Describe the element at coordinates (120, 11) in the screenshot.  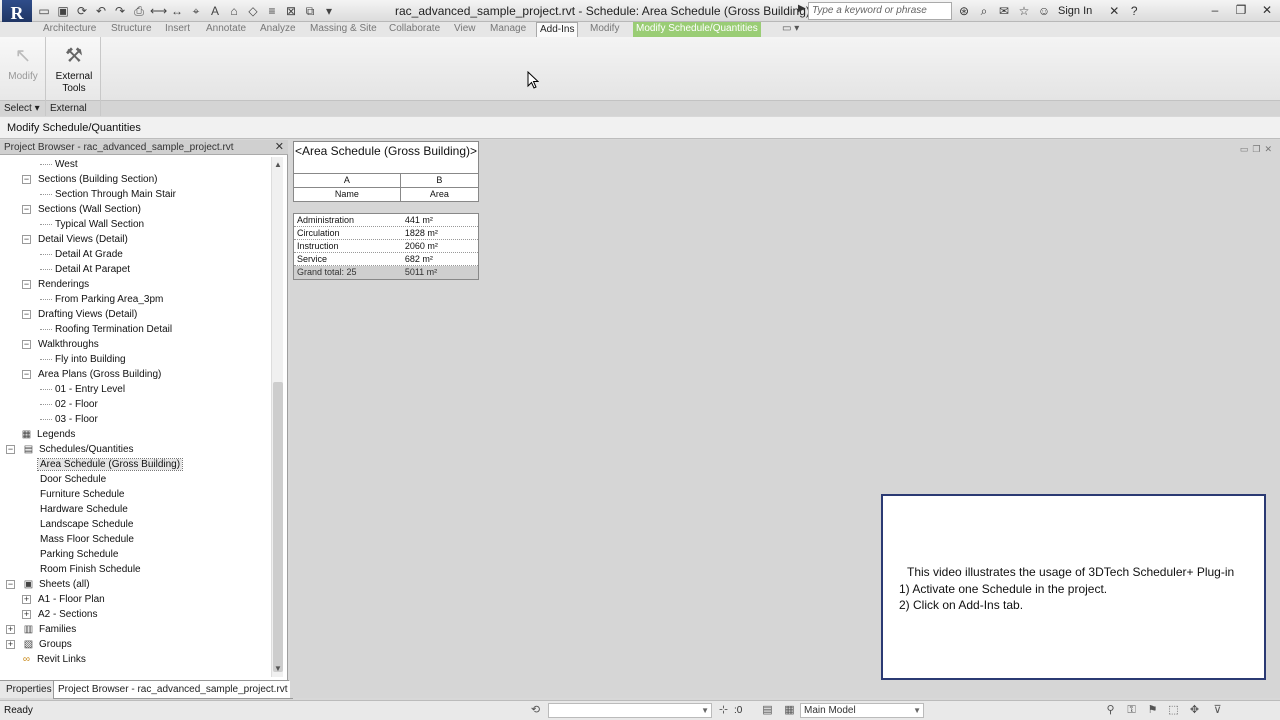
I see `redo-icon: ↷` at that location.